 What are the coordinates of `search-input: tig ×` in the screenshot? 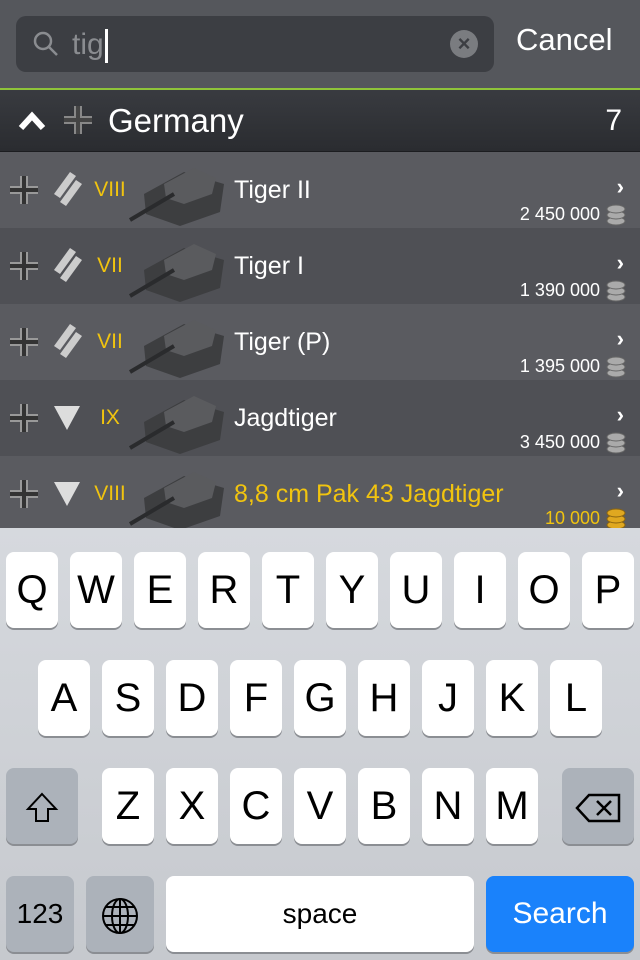 It's located at (255, 44).